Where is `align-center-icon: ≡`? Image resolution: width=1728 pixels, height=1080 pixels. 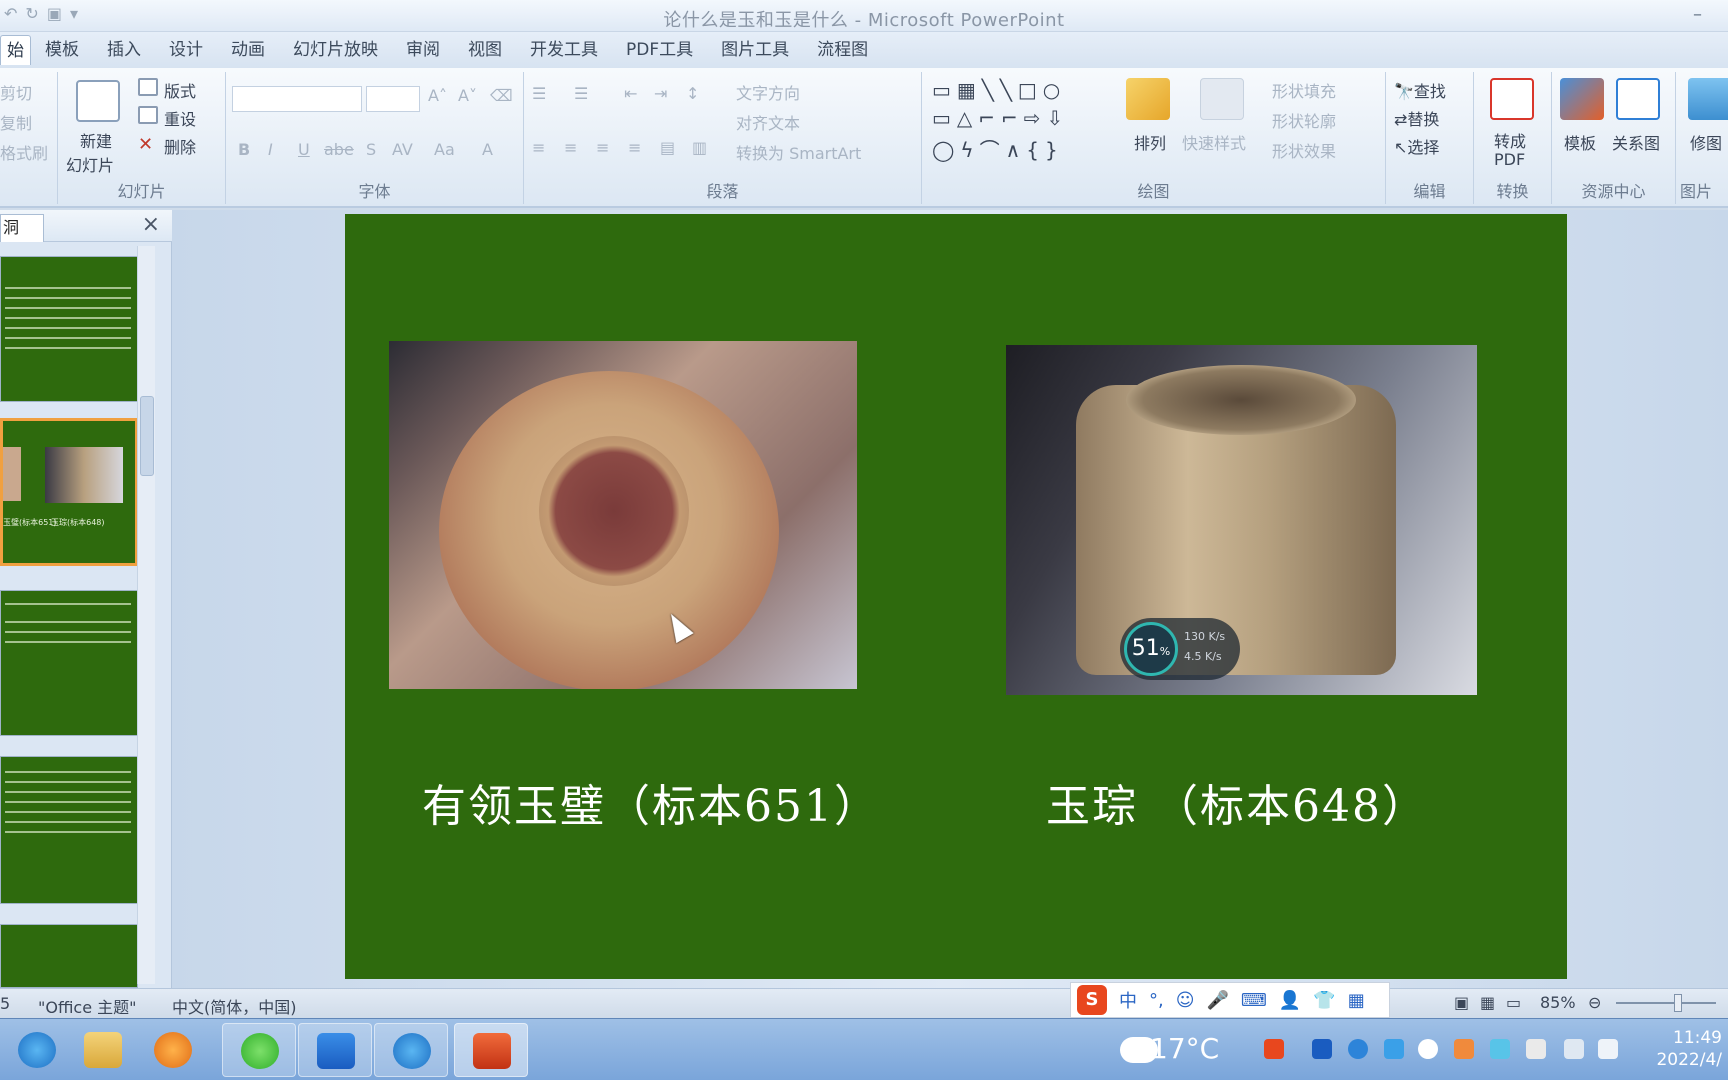 align-center-icon: ≡ is located at coordinates (570, 147).